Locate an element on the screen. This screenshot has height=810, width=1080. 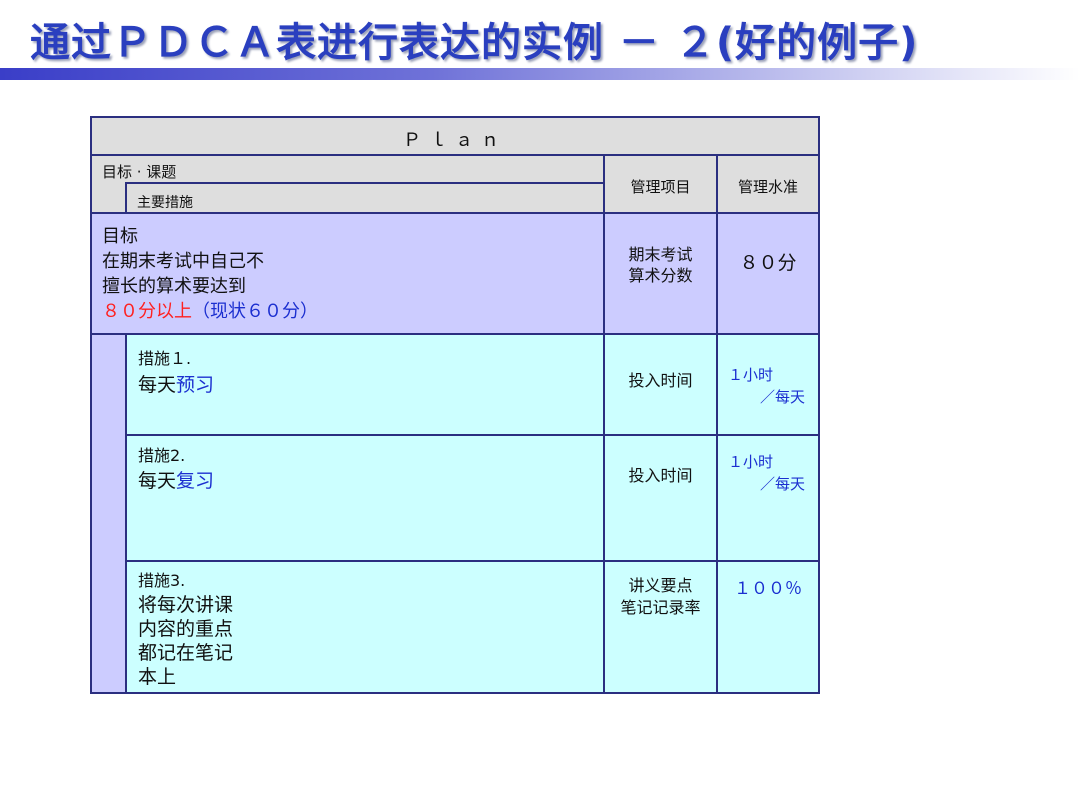
measure-1-item-cell: 投入时间 is located at coordinates (660, 384).